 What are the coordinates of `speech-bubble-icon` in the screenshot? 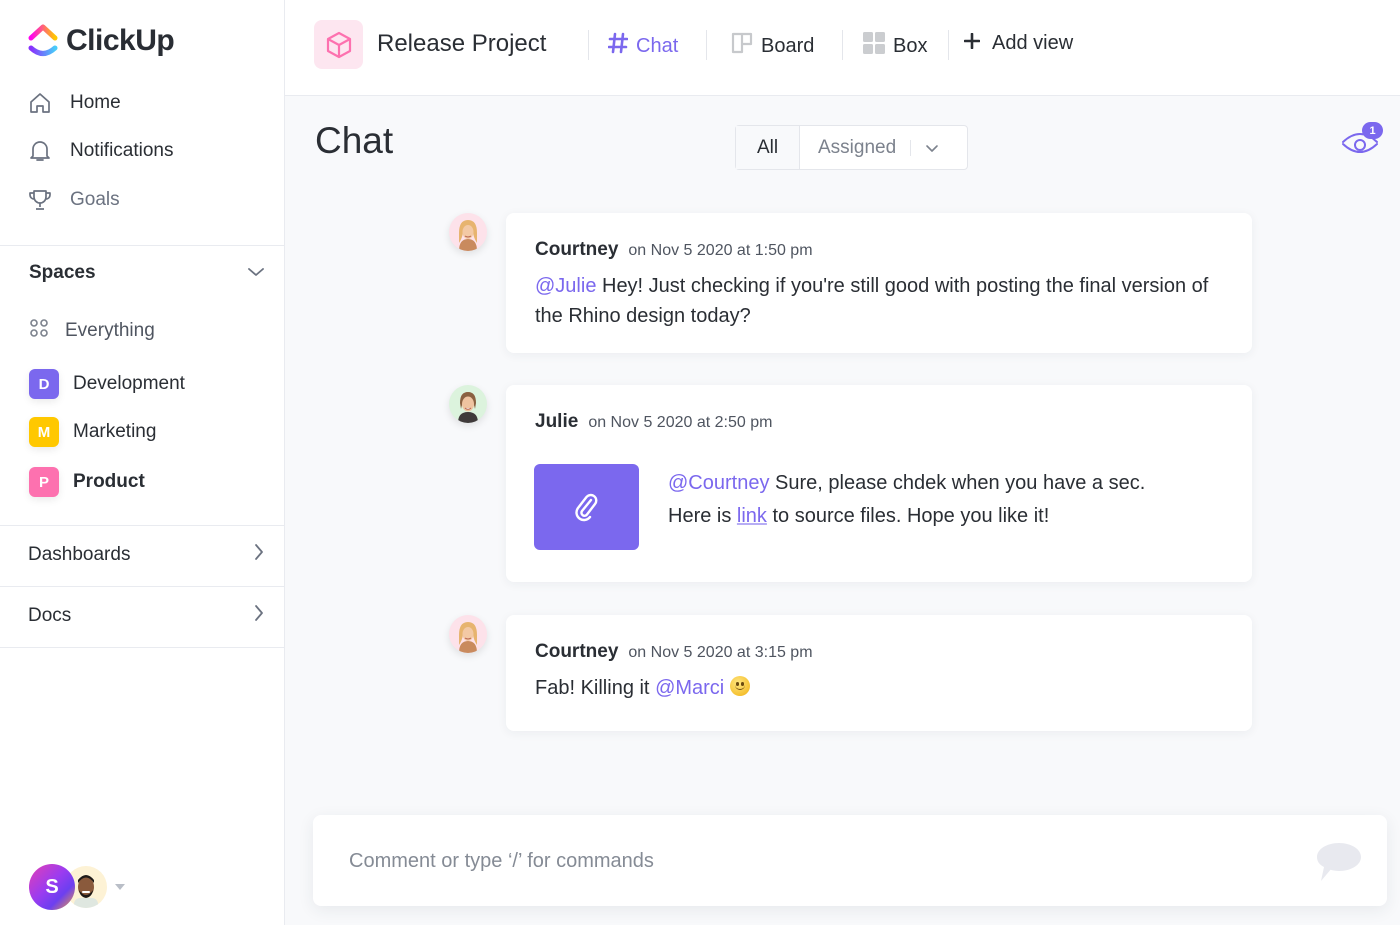 It's located at (1339, 862).